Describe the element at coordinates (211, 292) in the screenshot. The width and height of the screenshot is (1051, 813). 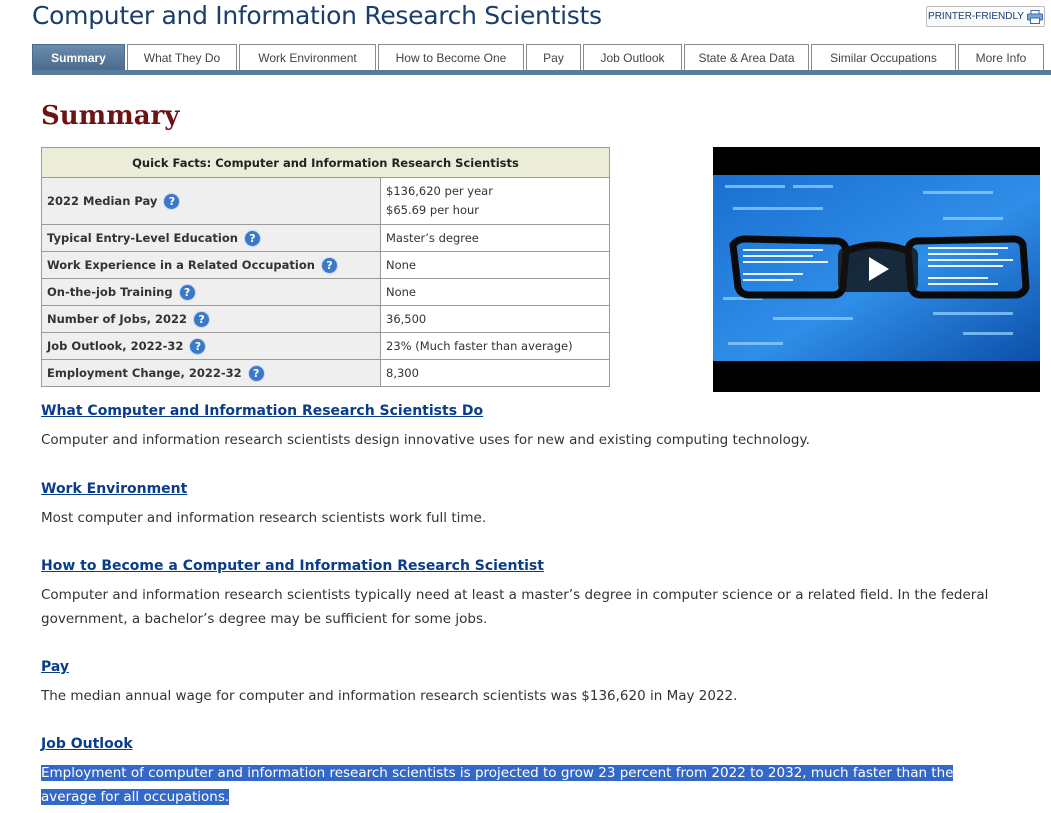
I see `row-label: On-the-job Training?` at that location.